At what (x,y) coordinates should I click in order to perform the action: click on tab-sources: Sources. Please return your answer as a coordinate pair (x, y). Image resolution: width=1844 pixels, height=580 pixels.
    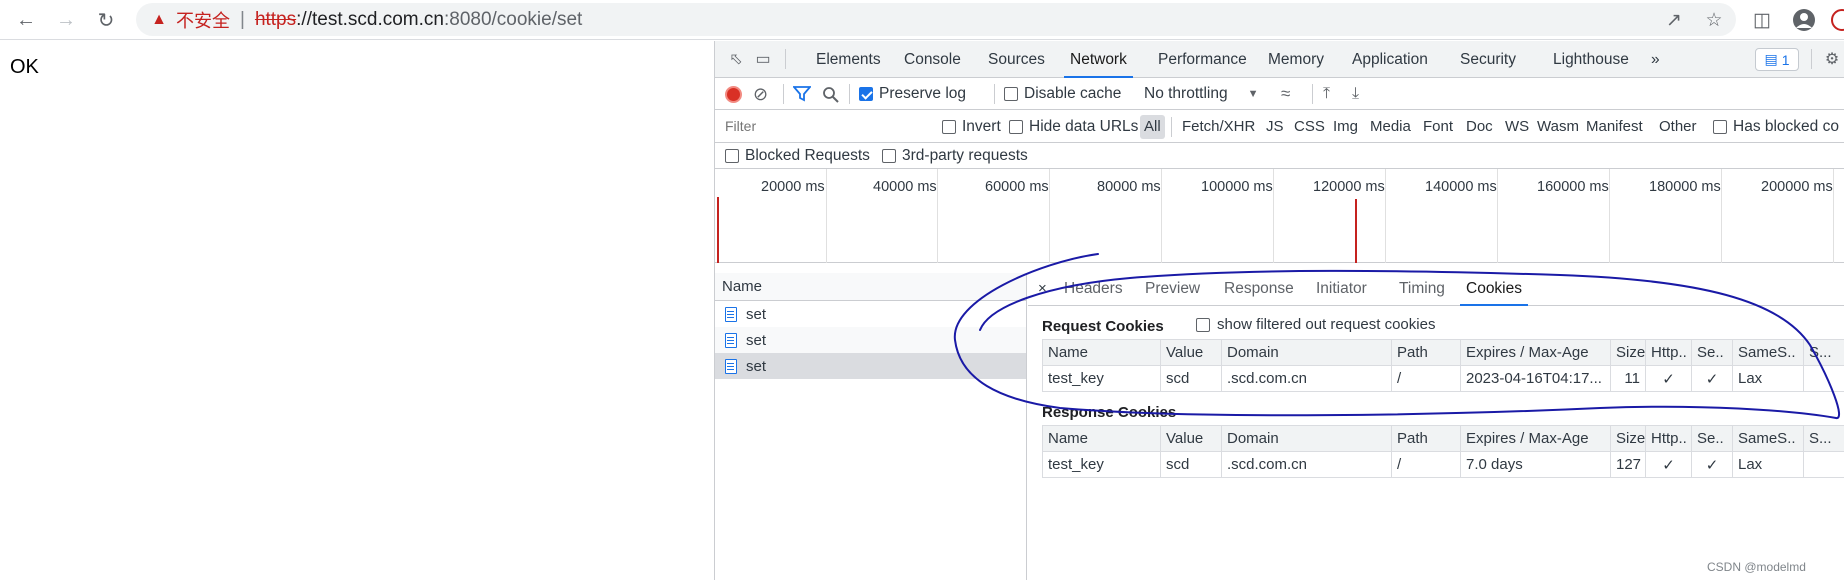
    Looking at the image, I should click on (1016, 59).